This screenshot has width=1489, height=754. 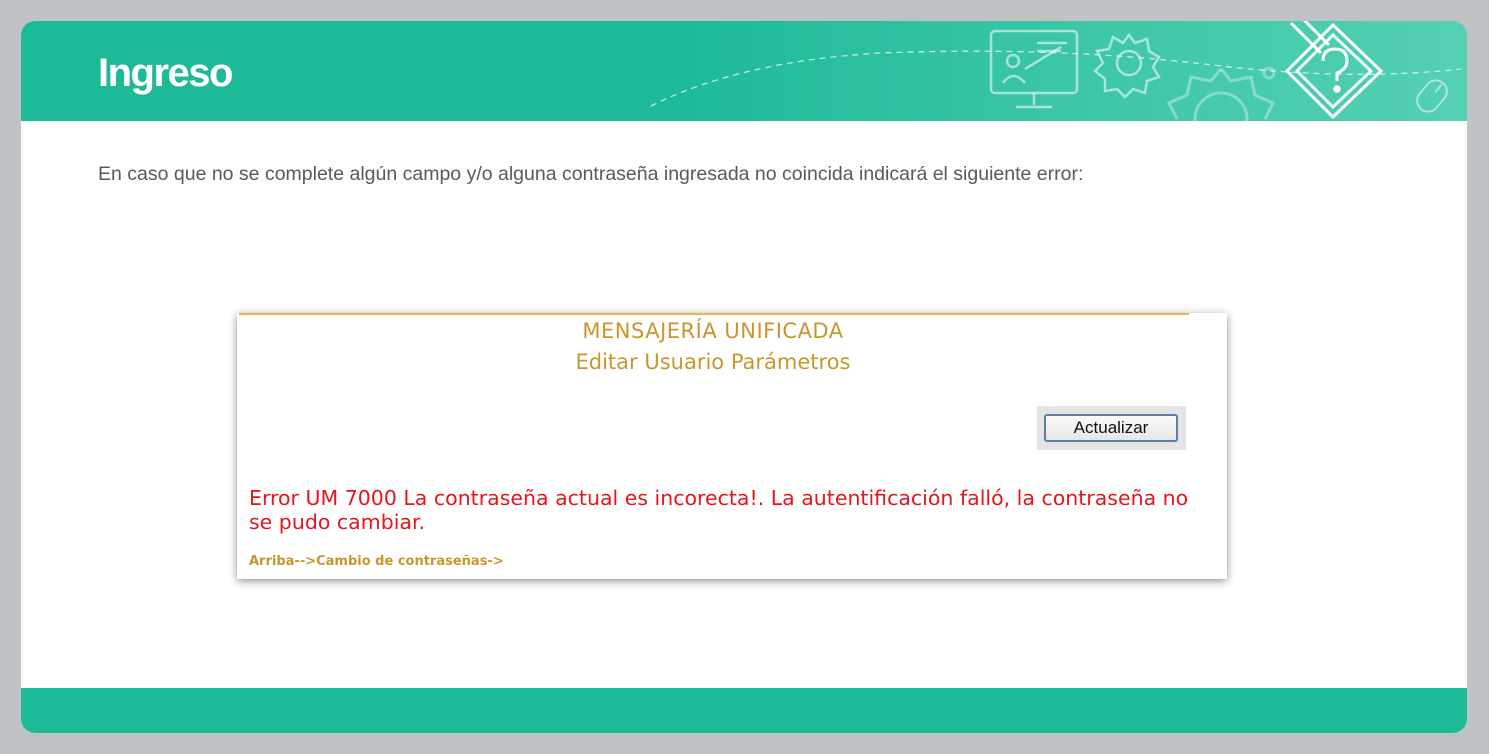 I want to click on button-container: Actualizar, so click(x=1111, y=428).